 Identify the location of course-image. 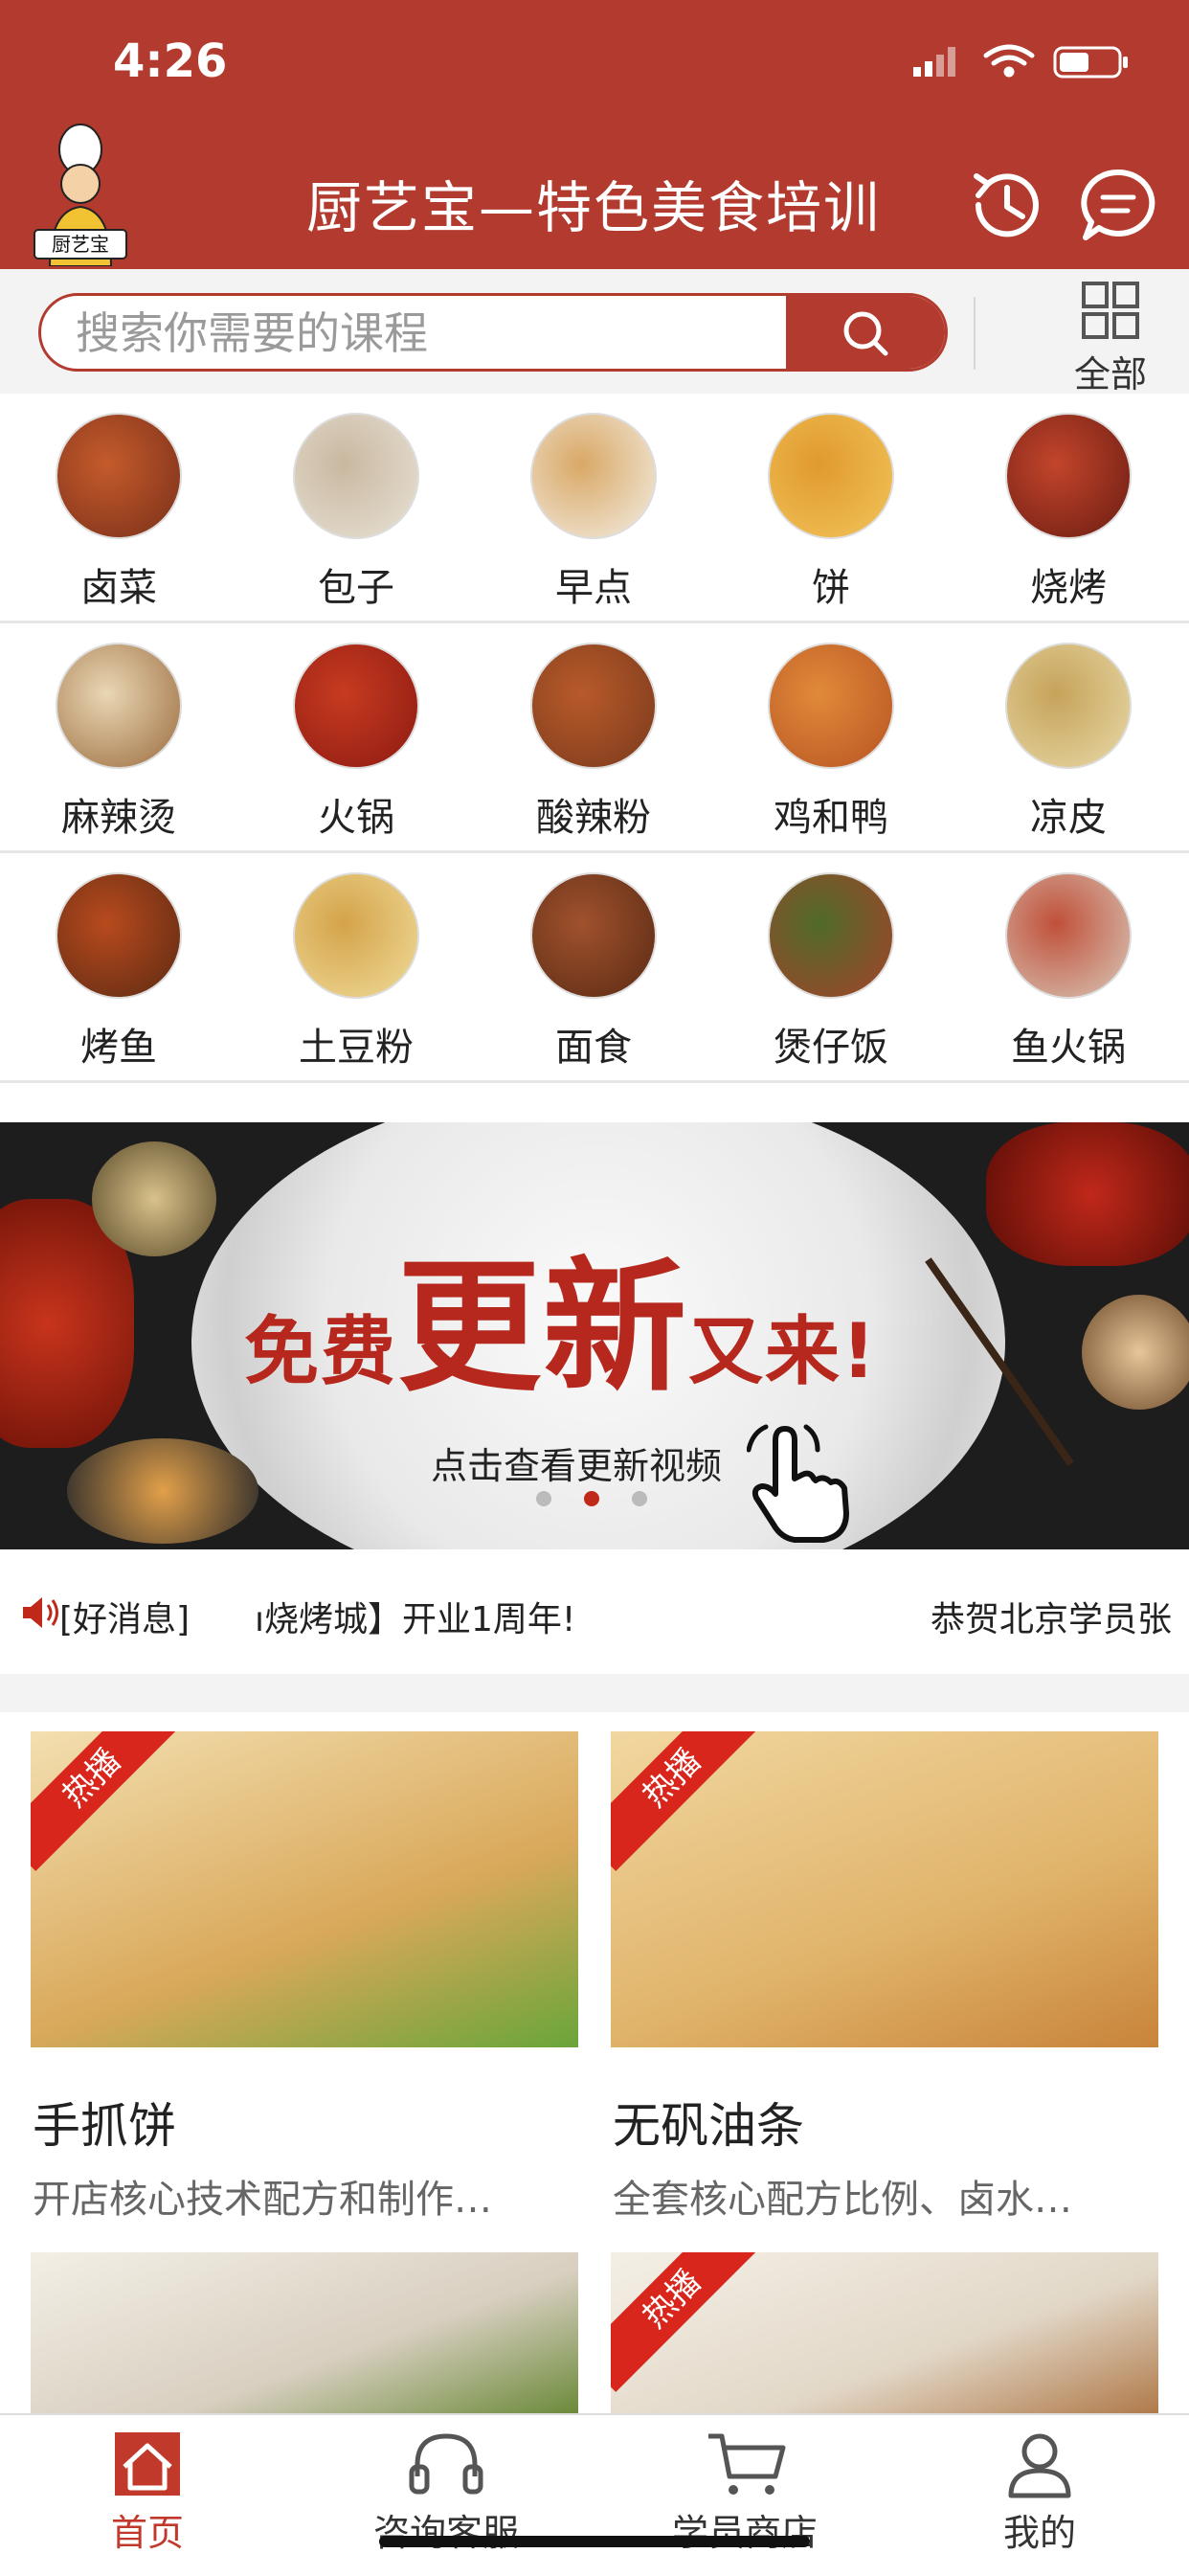
(304, 2332).